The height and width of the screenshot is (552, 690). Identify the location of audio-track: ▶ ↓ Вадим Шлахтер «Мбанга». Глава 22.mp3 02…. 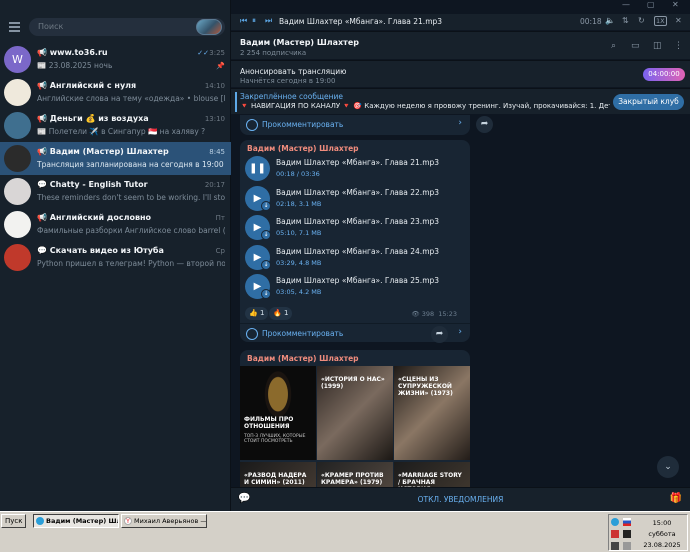
(355, 198).